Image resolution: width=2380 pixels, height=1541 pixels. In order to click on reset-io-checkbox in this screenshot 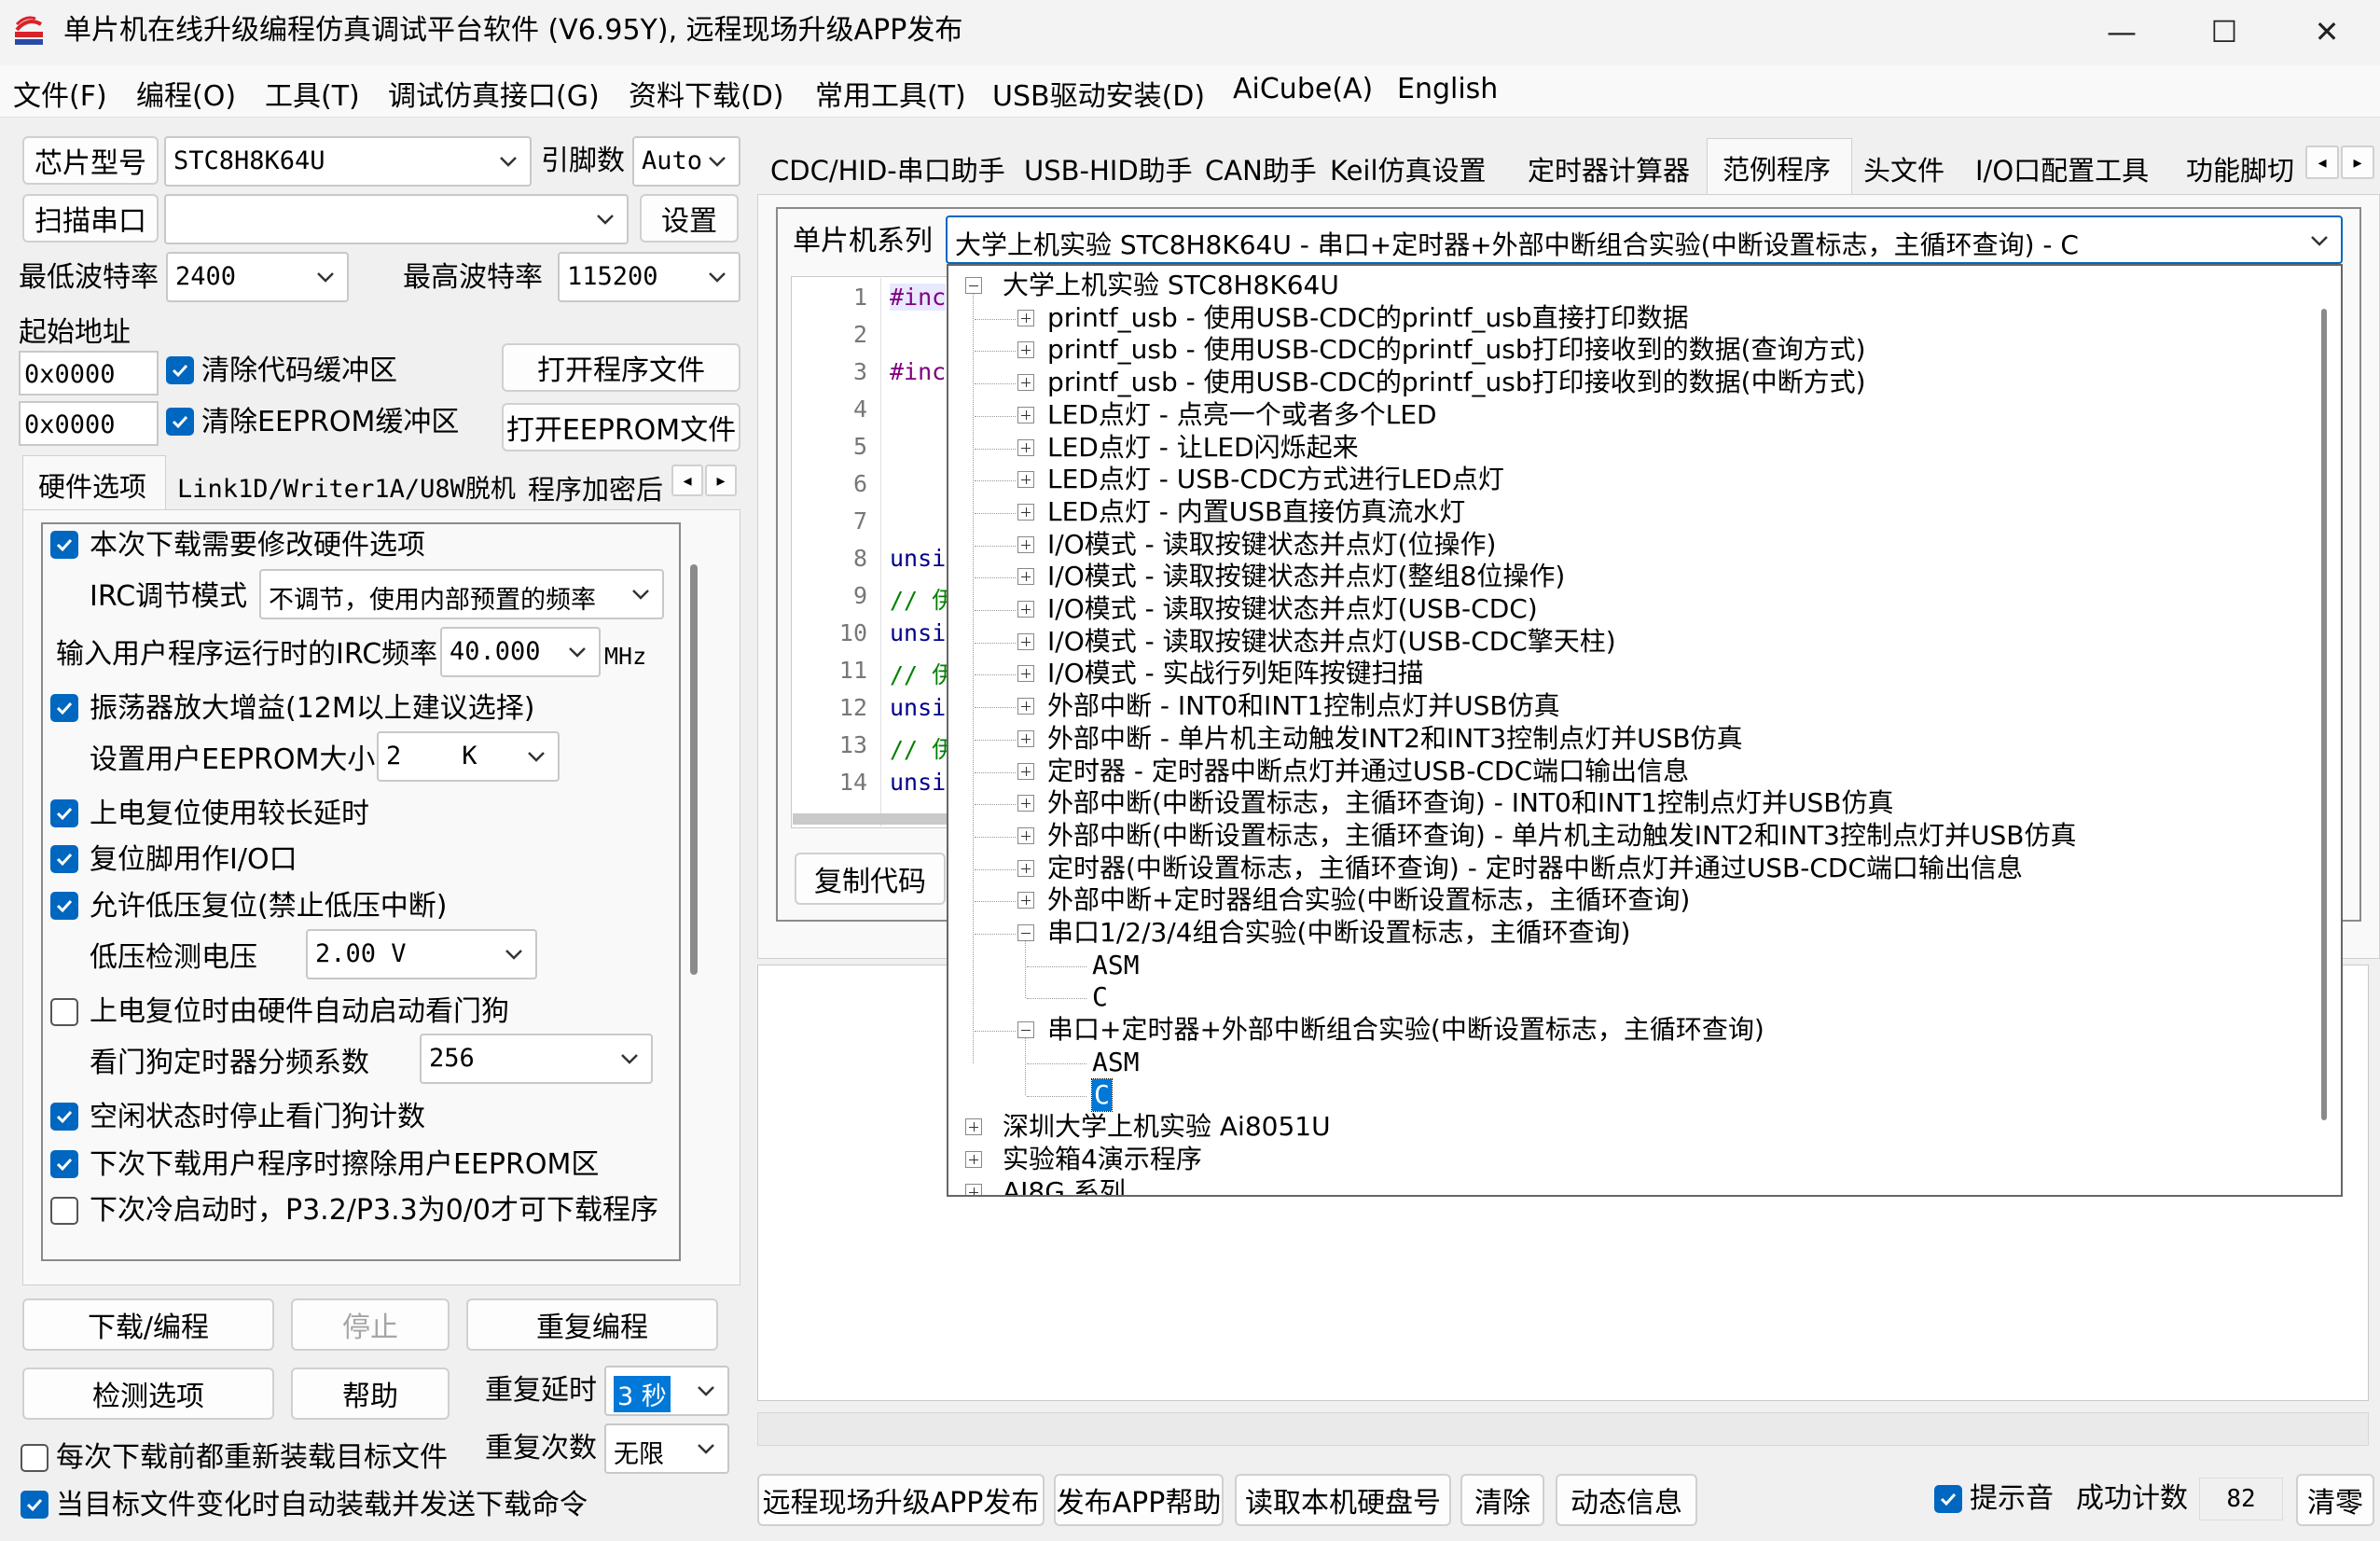, I will do `click(64, 859)`.